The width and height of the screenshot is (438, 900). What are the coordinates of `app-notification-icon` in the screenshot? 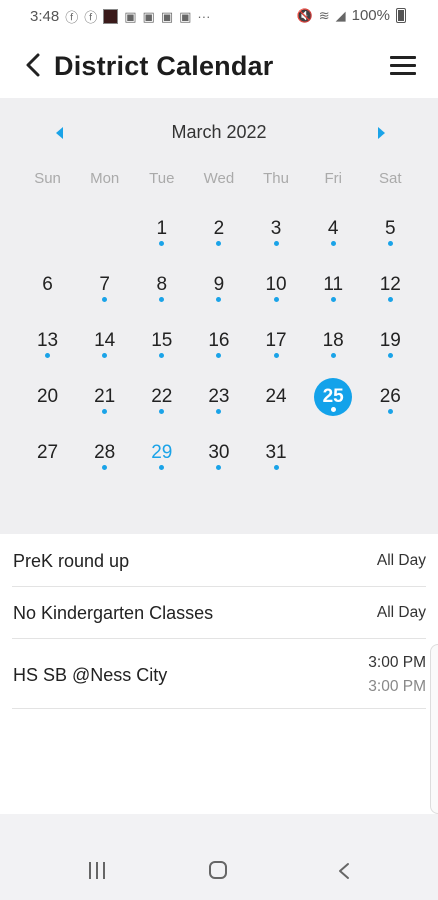 It's located at (111, 16).